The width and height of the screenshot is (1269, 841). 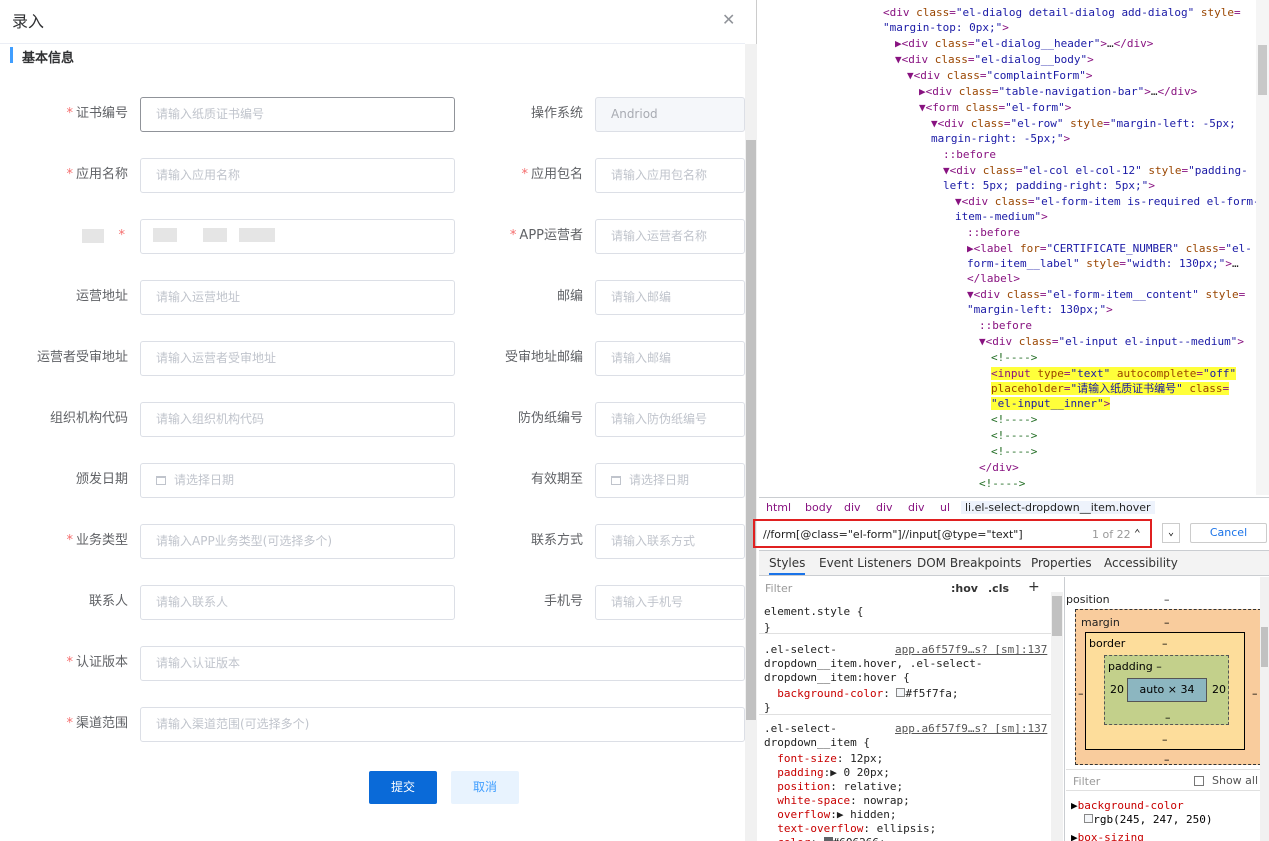 I want to click on required-asterisk: *, so click(x=69, y=113).